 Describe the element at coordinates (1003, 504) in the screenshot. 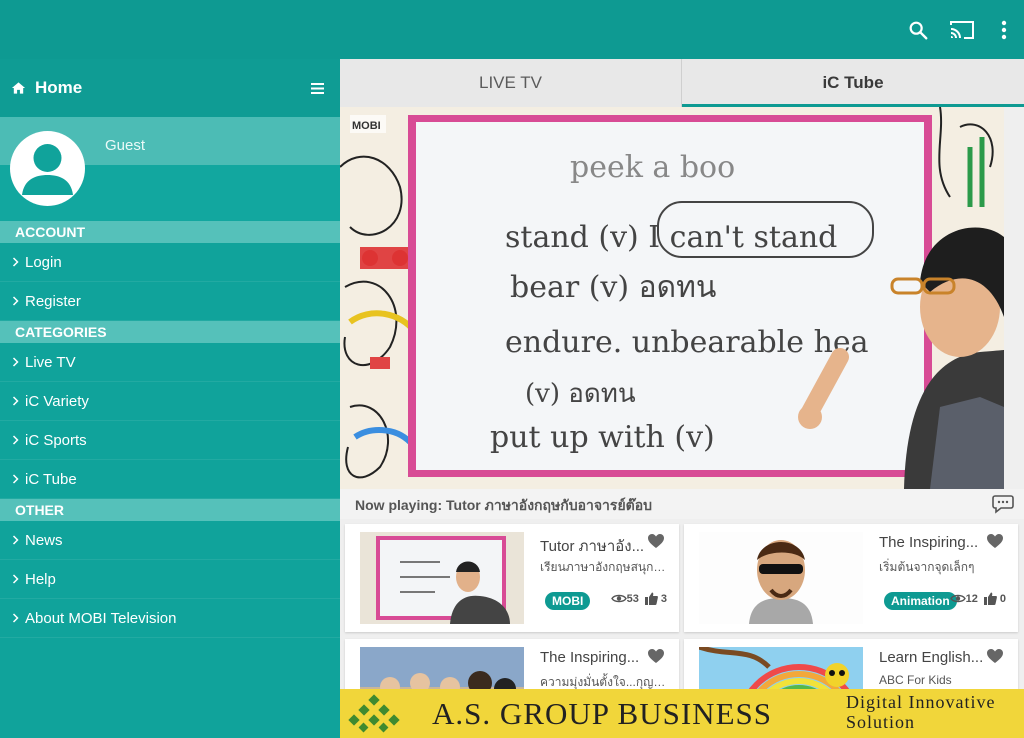

I see `chat-icon` at that location.